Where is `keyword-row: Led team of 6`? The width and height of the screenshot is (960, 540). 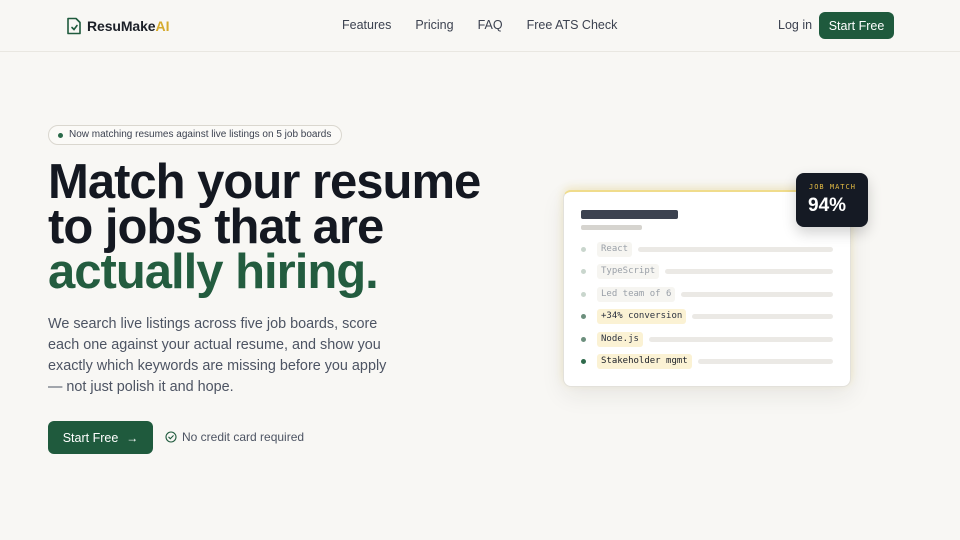 keyword-row: Led team of 6 is located at coordinates (707, 294).